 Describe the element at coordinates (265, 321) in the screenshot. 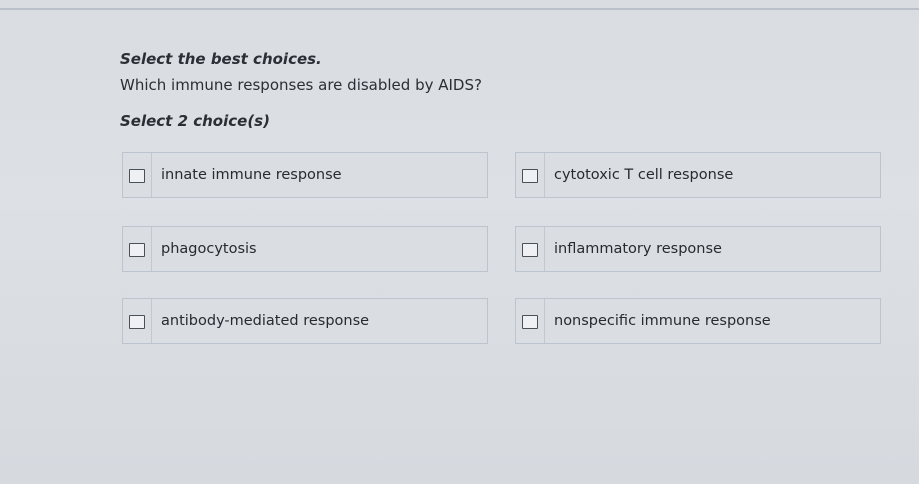

I see `choice-label: antibody-mediated response` at that location.